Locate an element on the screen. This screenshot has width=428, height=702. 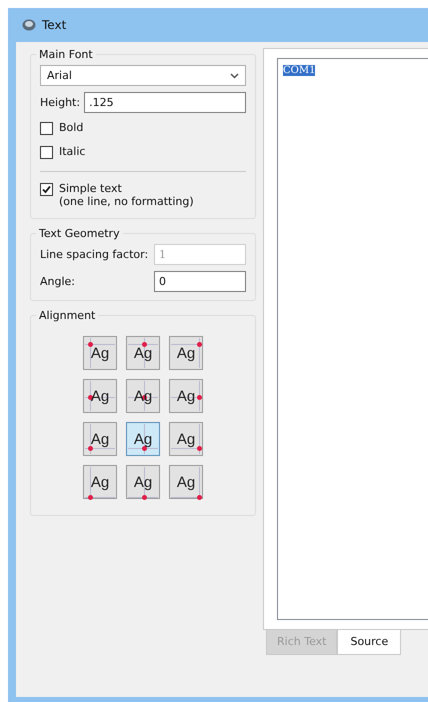
font-dropdown: Arial is located at coordinates (143, 75).